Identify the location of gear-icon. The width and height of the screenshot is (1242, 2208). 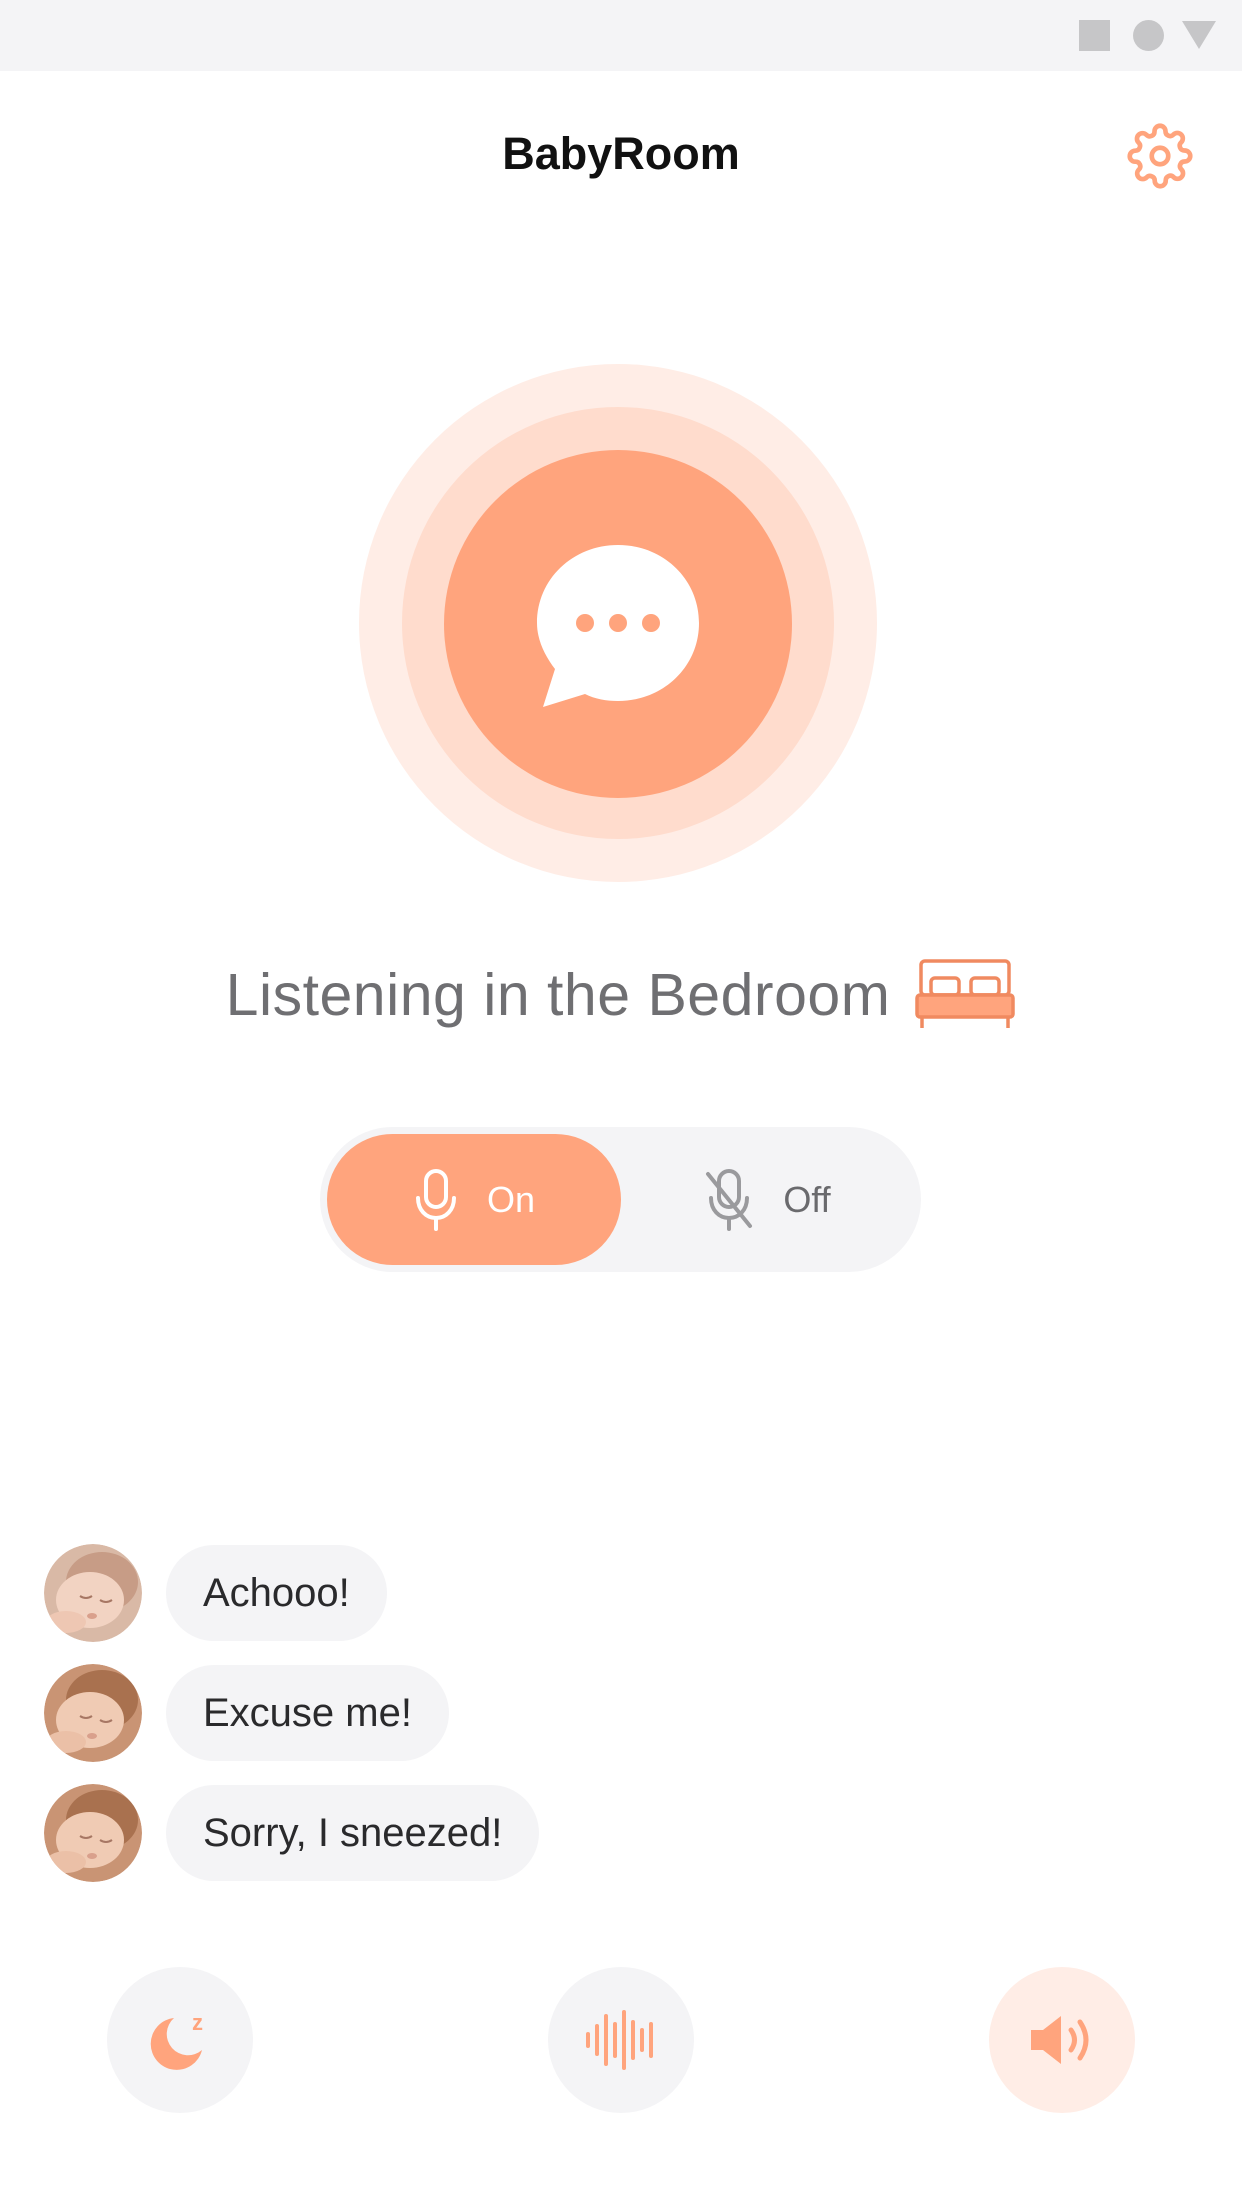
(1160, 156).